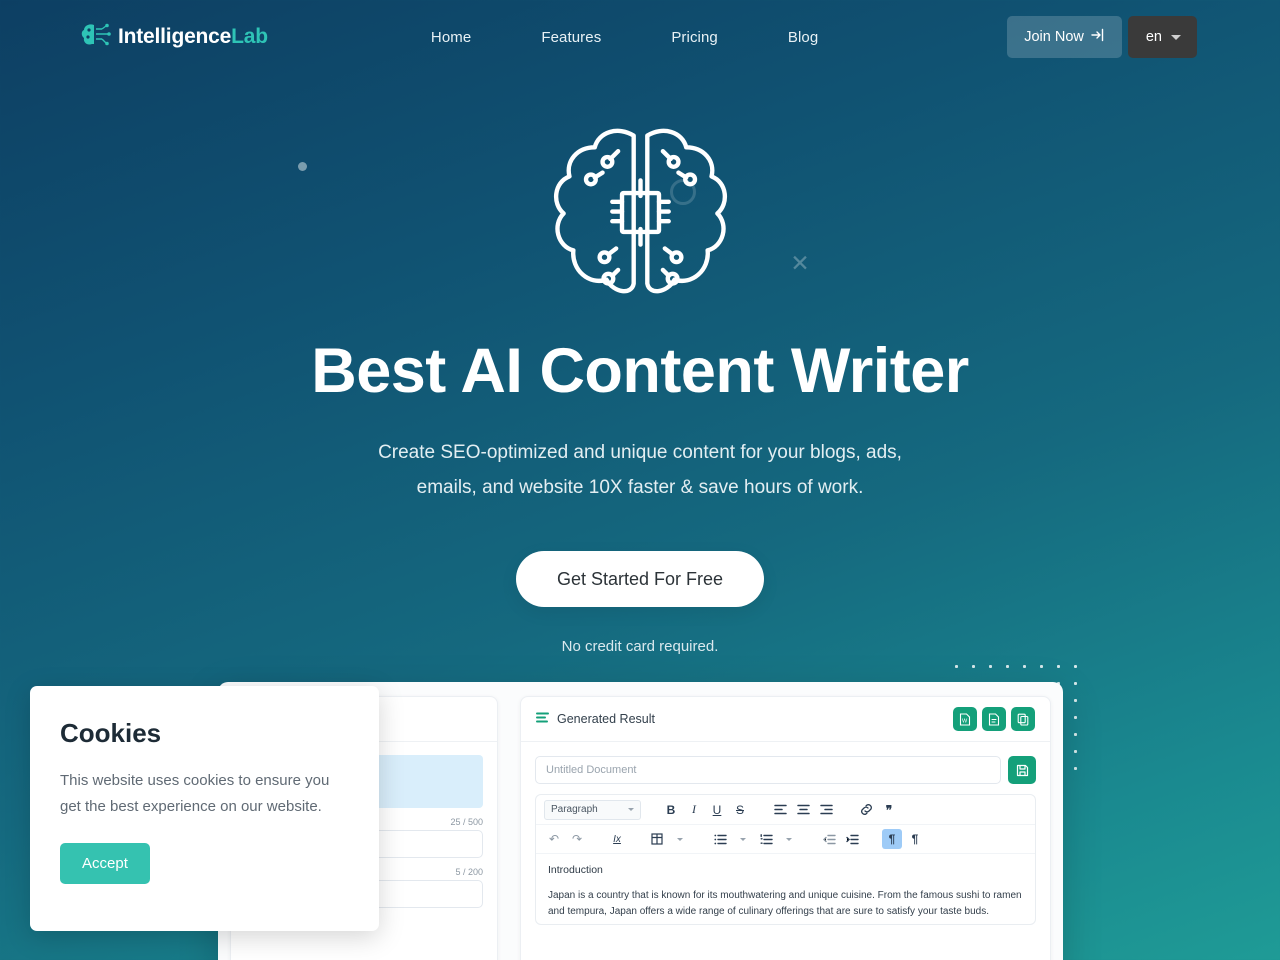  What do you see at coordinates (542, 719) in the screenshot?
I see `list-lines-icon` at bounding box center [542, 719].